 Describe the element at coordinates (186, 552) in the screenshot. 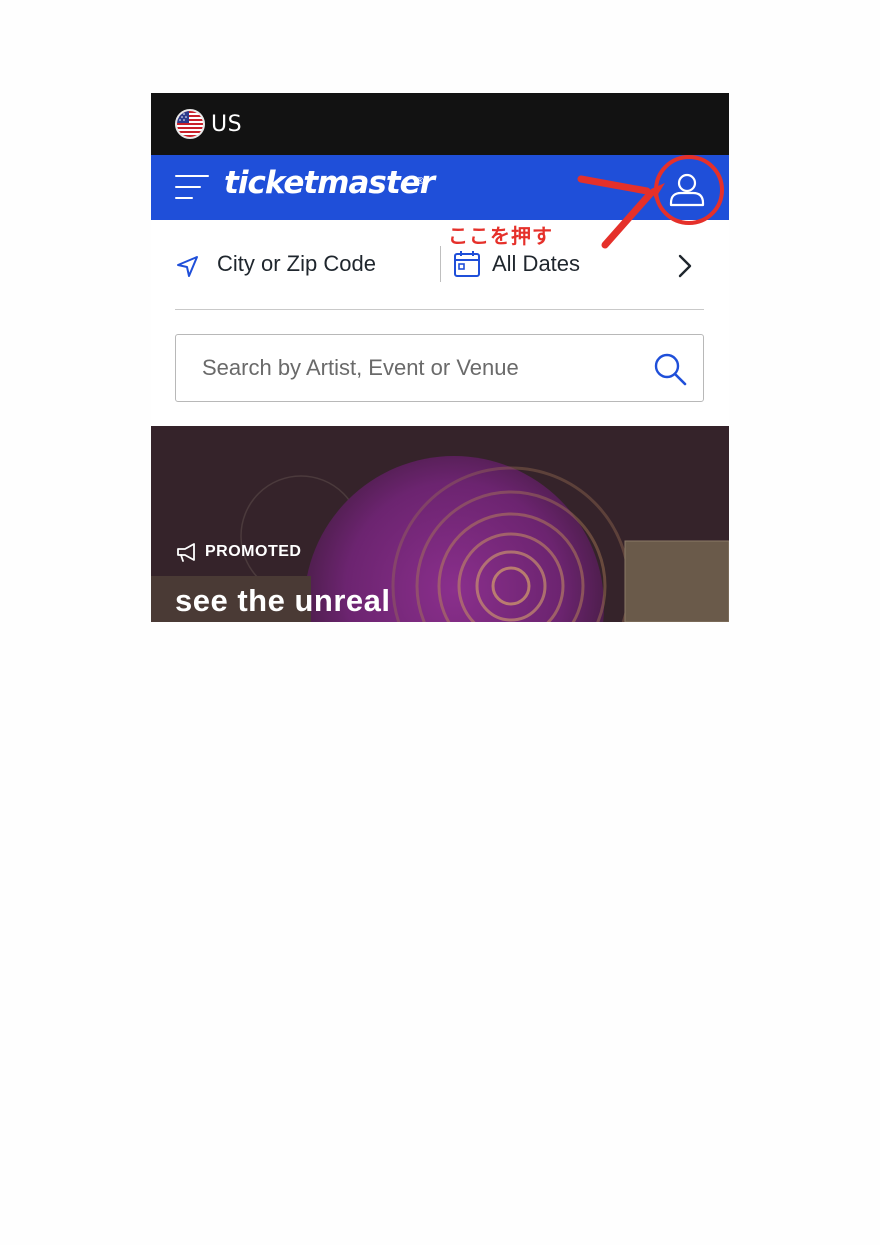

I see `megaphone-icon` at that location.